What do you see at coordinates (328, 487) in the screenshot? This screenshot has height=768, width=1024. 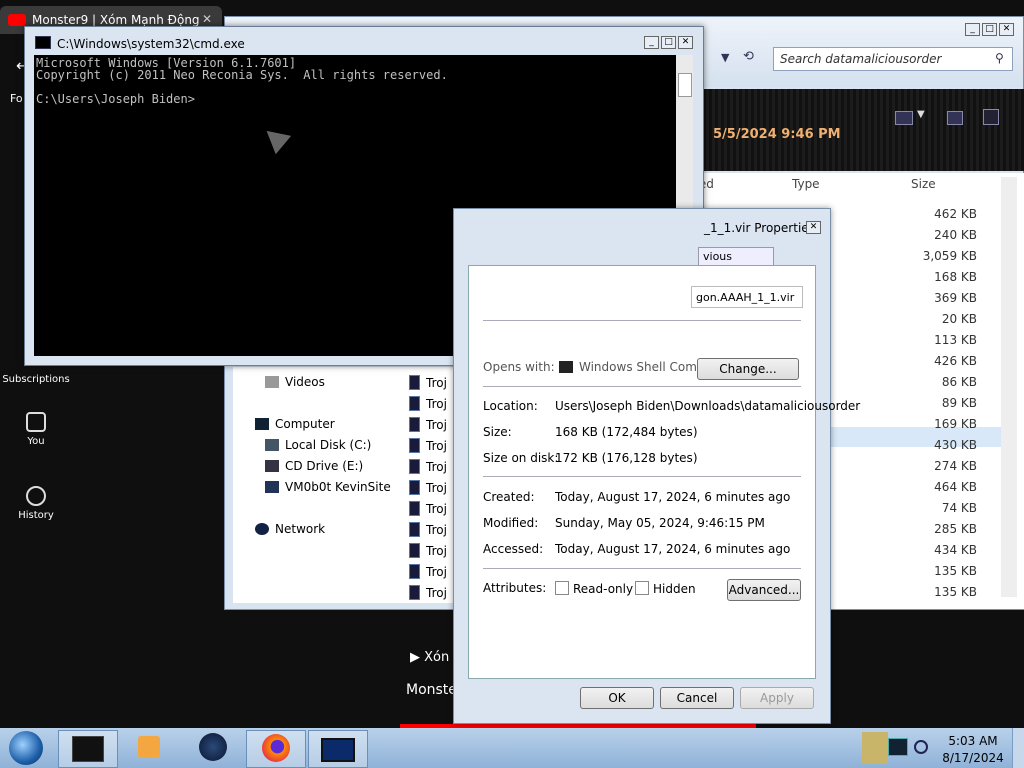 I see `nav-vm: VM0b0t KevinSite` at bounding box center [328, 487].